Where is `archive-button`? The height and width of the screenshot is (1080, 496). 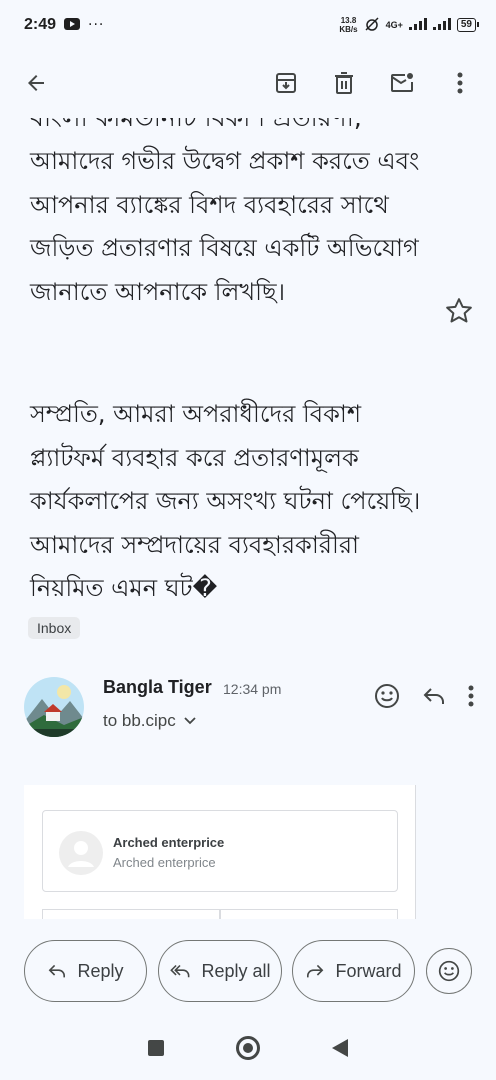 archive-button is located at coordinates (286, 83).